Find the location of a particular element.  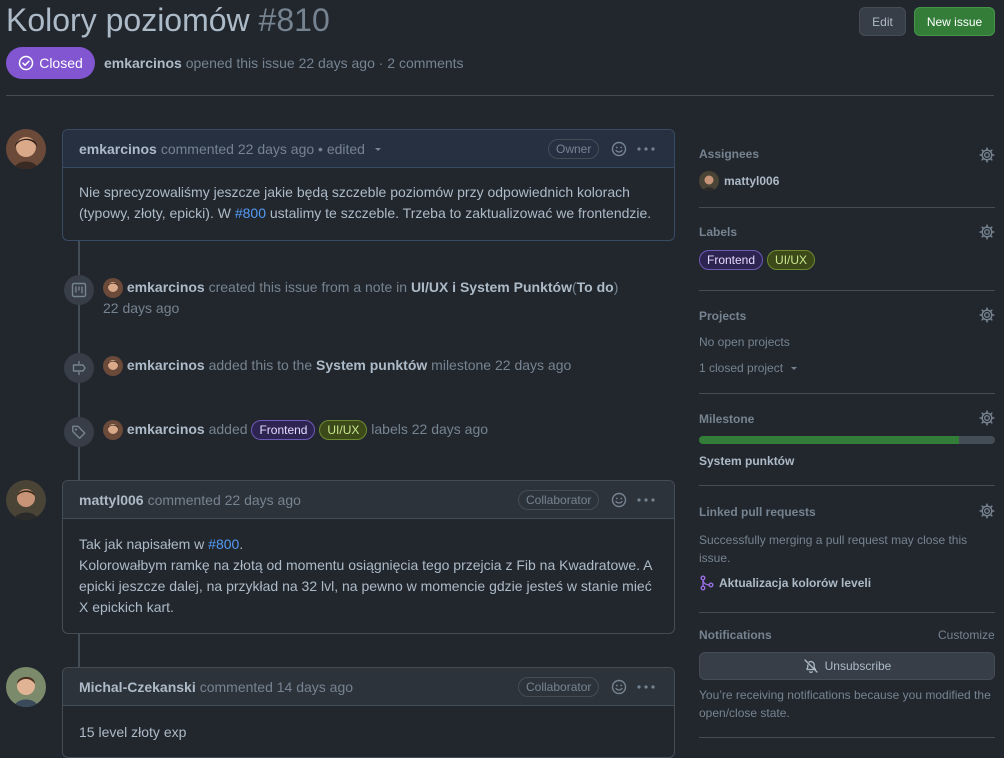

issue-title-text: Kolory poziomów is located at coordinates (128, 20).